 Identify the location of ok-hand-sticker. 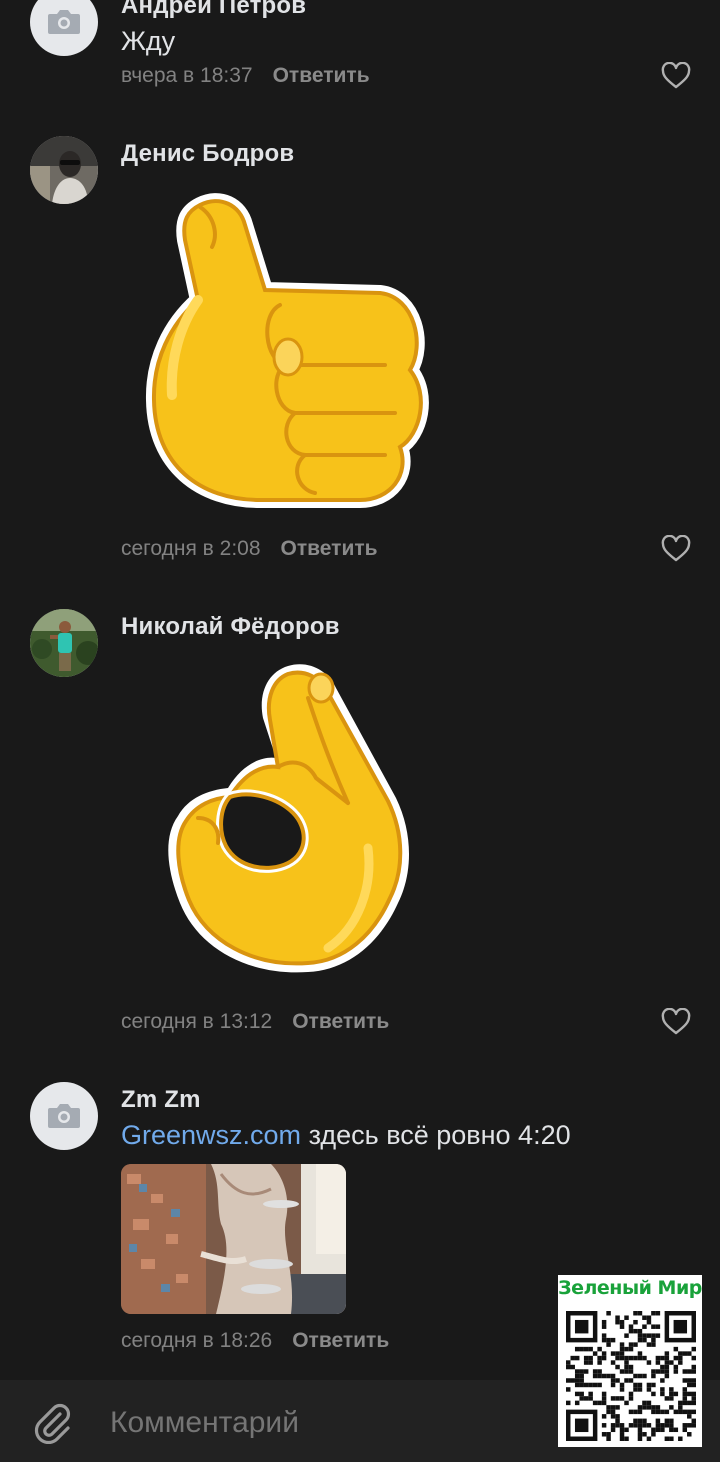
(288, 820).